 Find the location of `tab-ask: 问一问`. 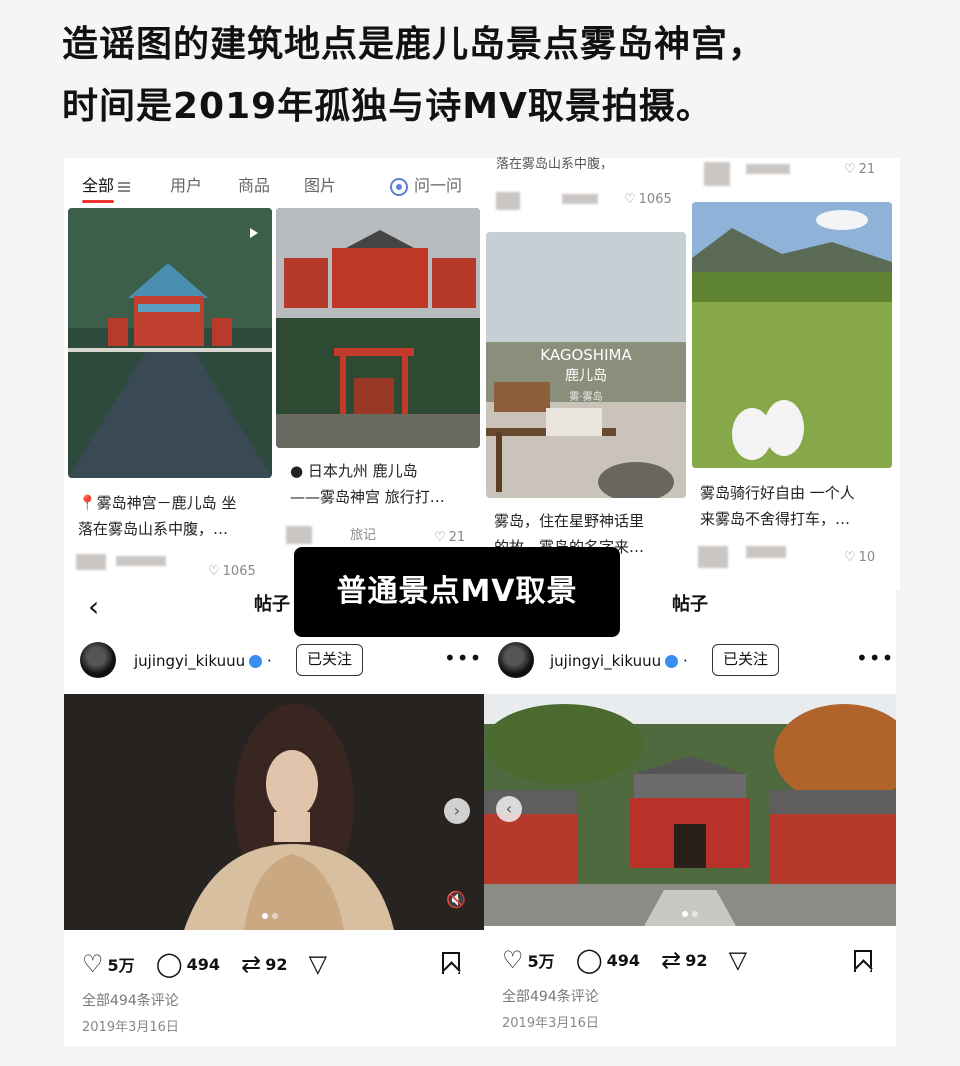

tab-ask: 问一问 is located at coordinates (426, 184).